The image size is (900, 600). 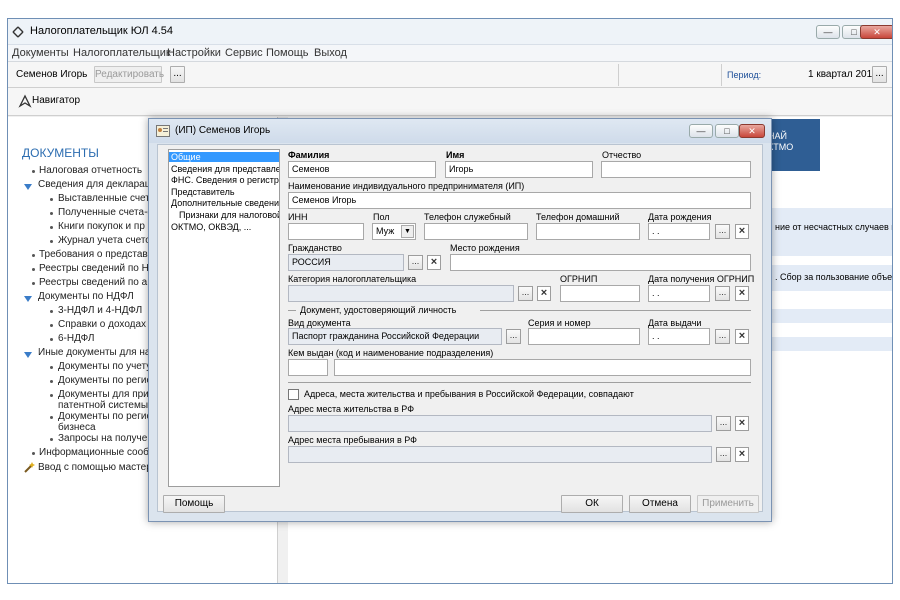 What do you see at coordinates (224, 180) in the screenshot?
I see `section-item: ФНС. Сведения о регистрац` at bounding box center [224, 180].